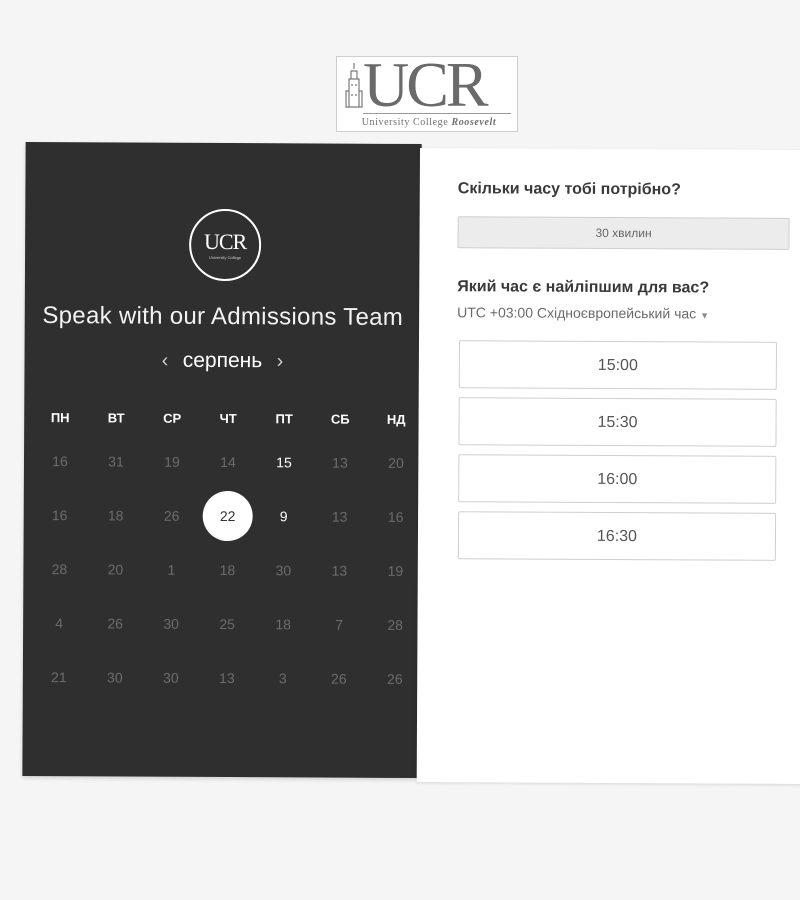 This screenshot has width=800, height=900. I want to click on panel-logo-subtitle: University College, so click(225, 257).